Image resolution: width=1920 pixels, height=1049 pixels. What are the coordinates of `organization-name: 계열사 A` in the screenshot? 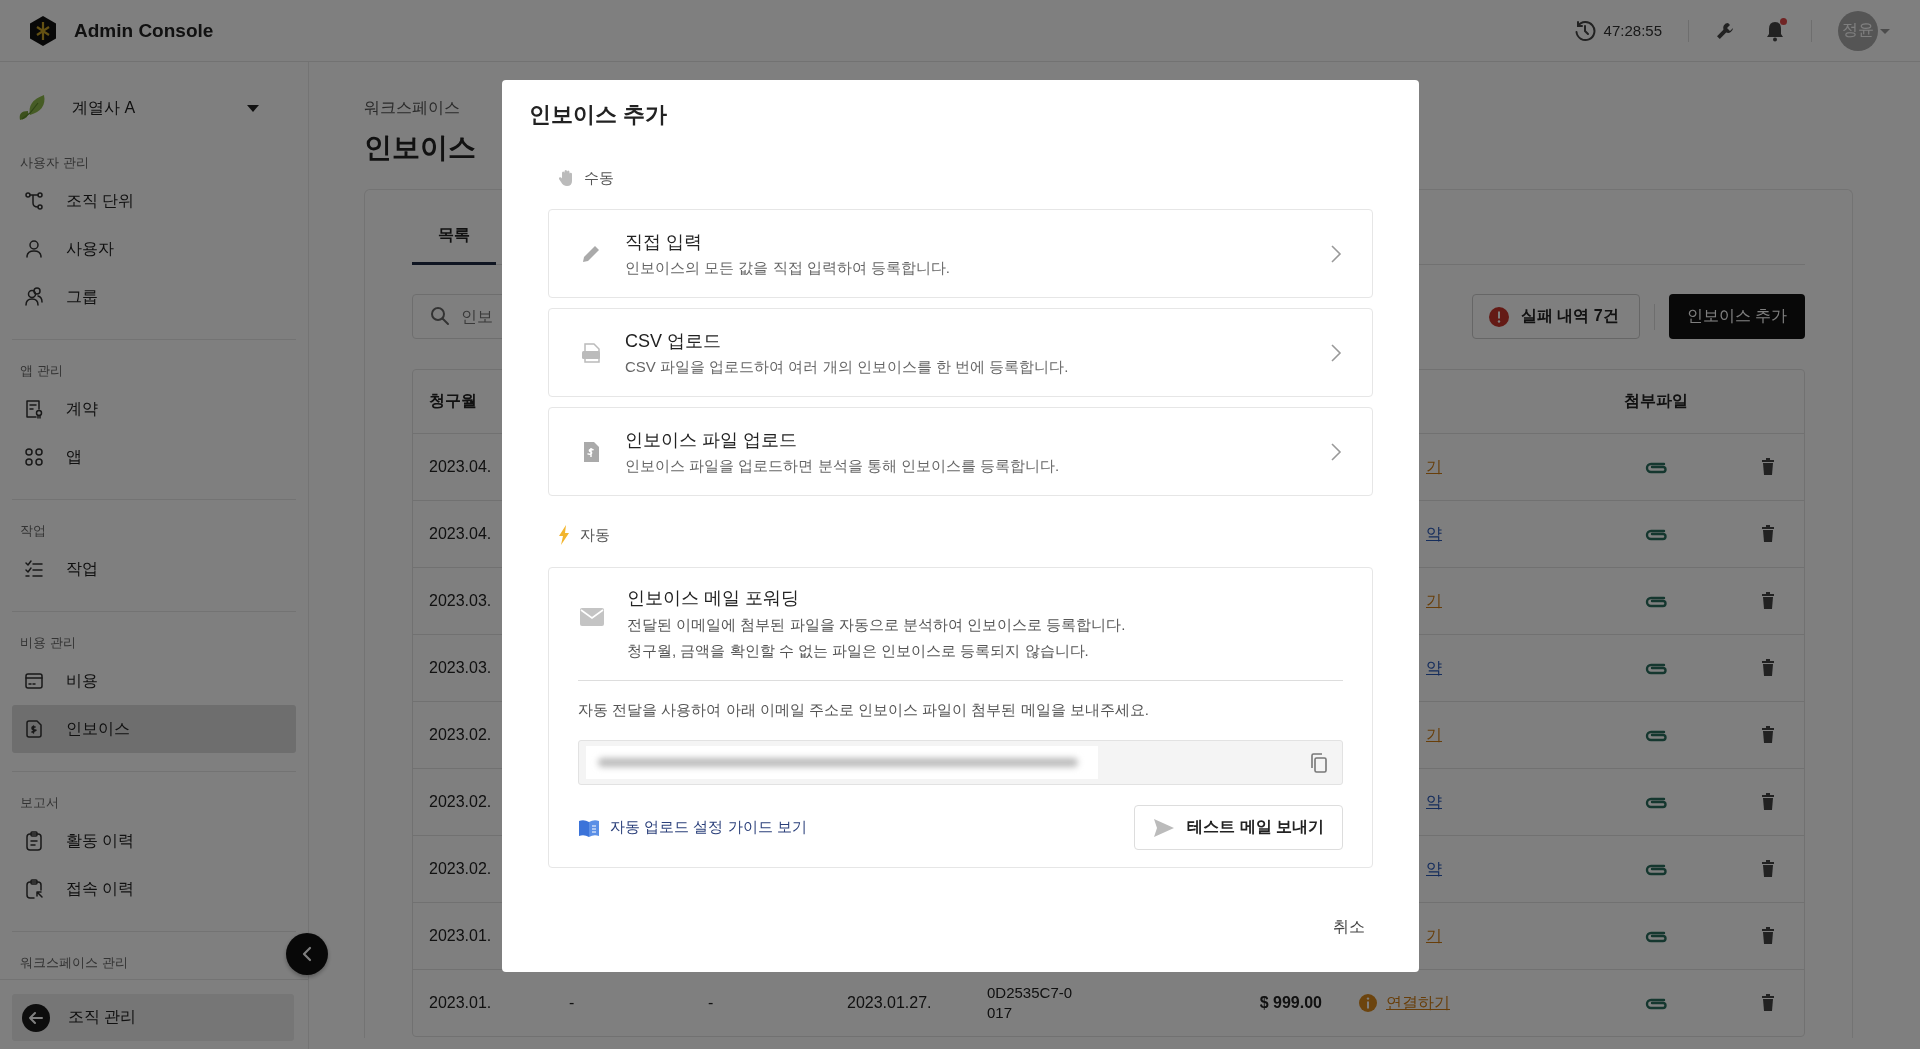 It's located at (104, 107).